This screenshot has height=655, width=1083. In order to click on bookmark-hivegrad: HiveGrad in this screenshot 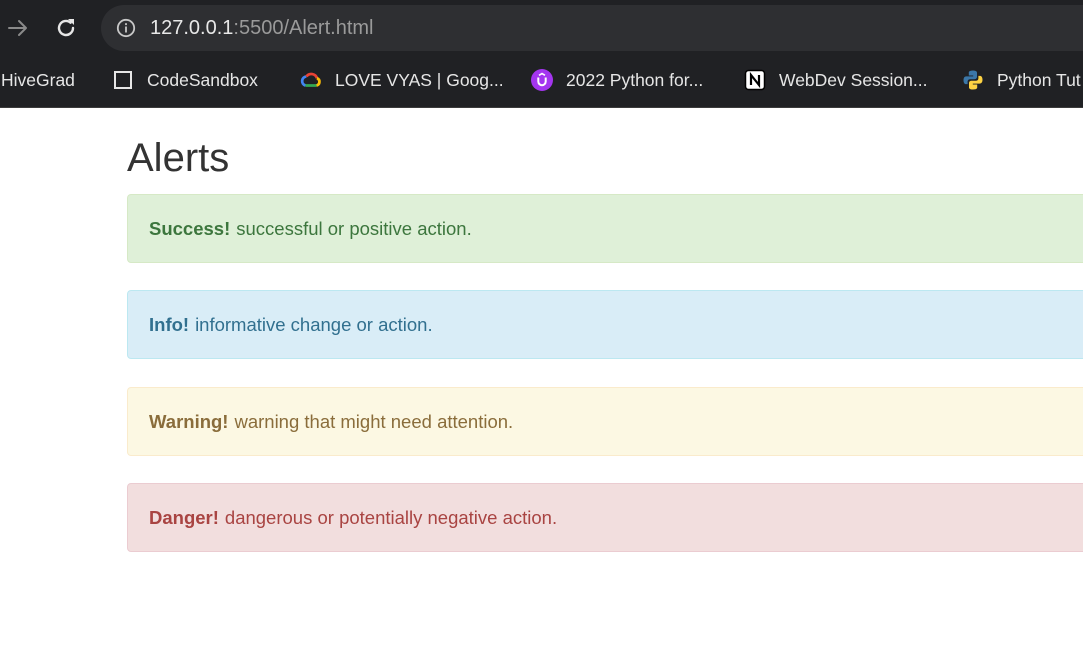, I will do `click(38, 80)`.